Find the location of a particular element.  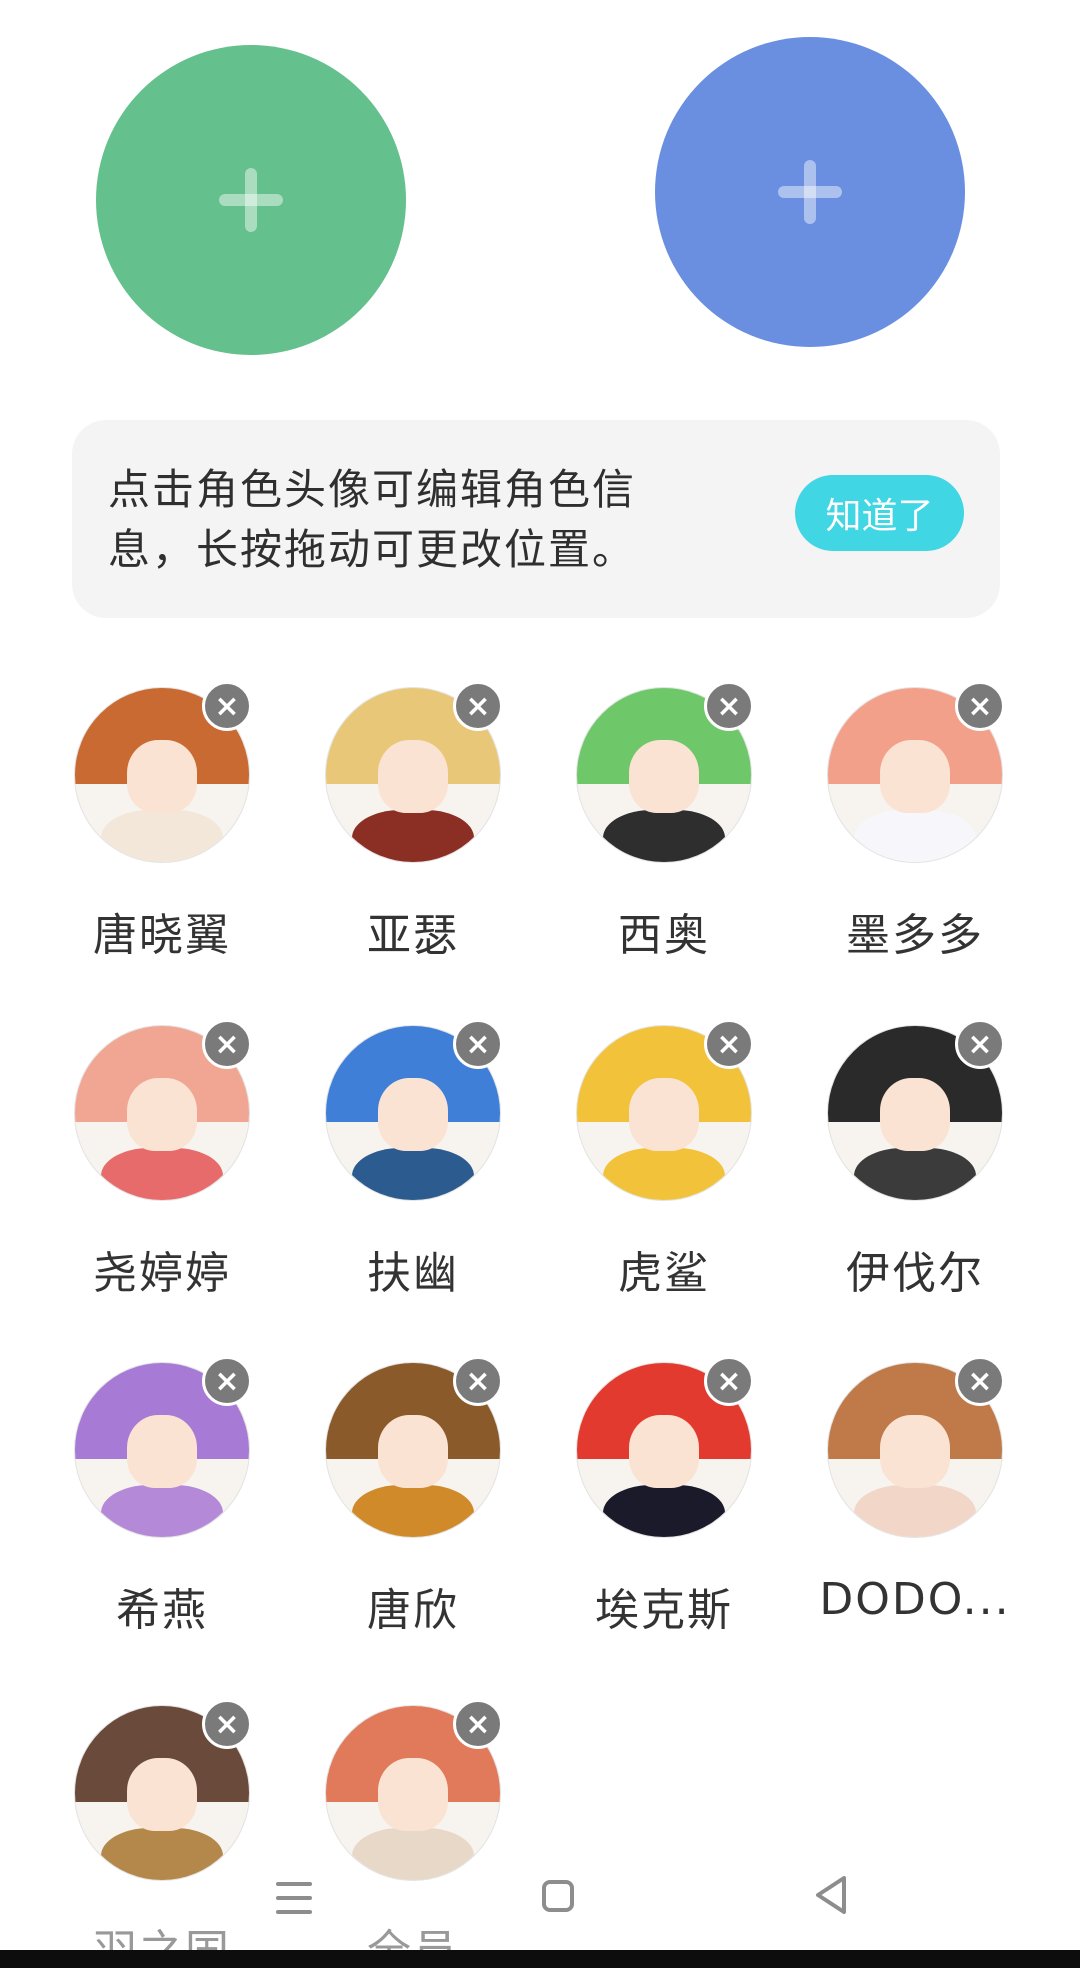

character-name: 扶幽 is located at coordinates (413, 1273).